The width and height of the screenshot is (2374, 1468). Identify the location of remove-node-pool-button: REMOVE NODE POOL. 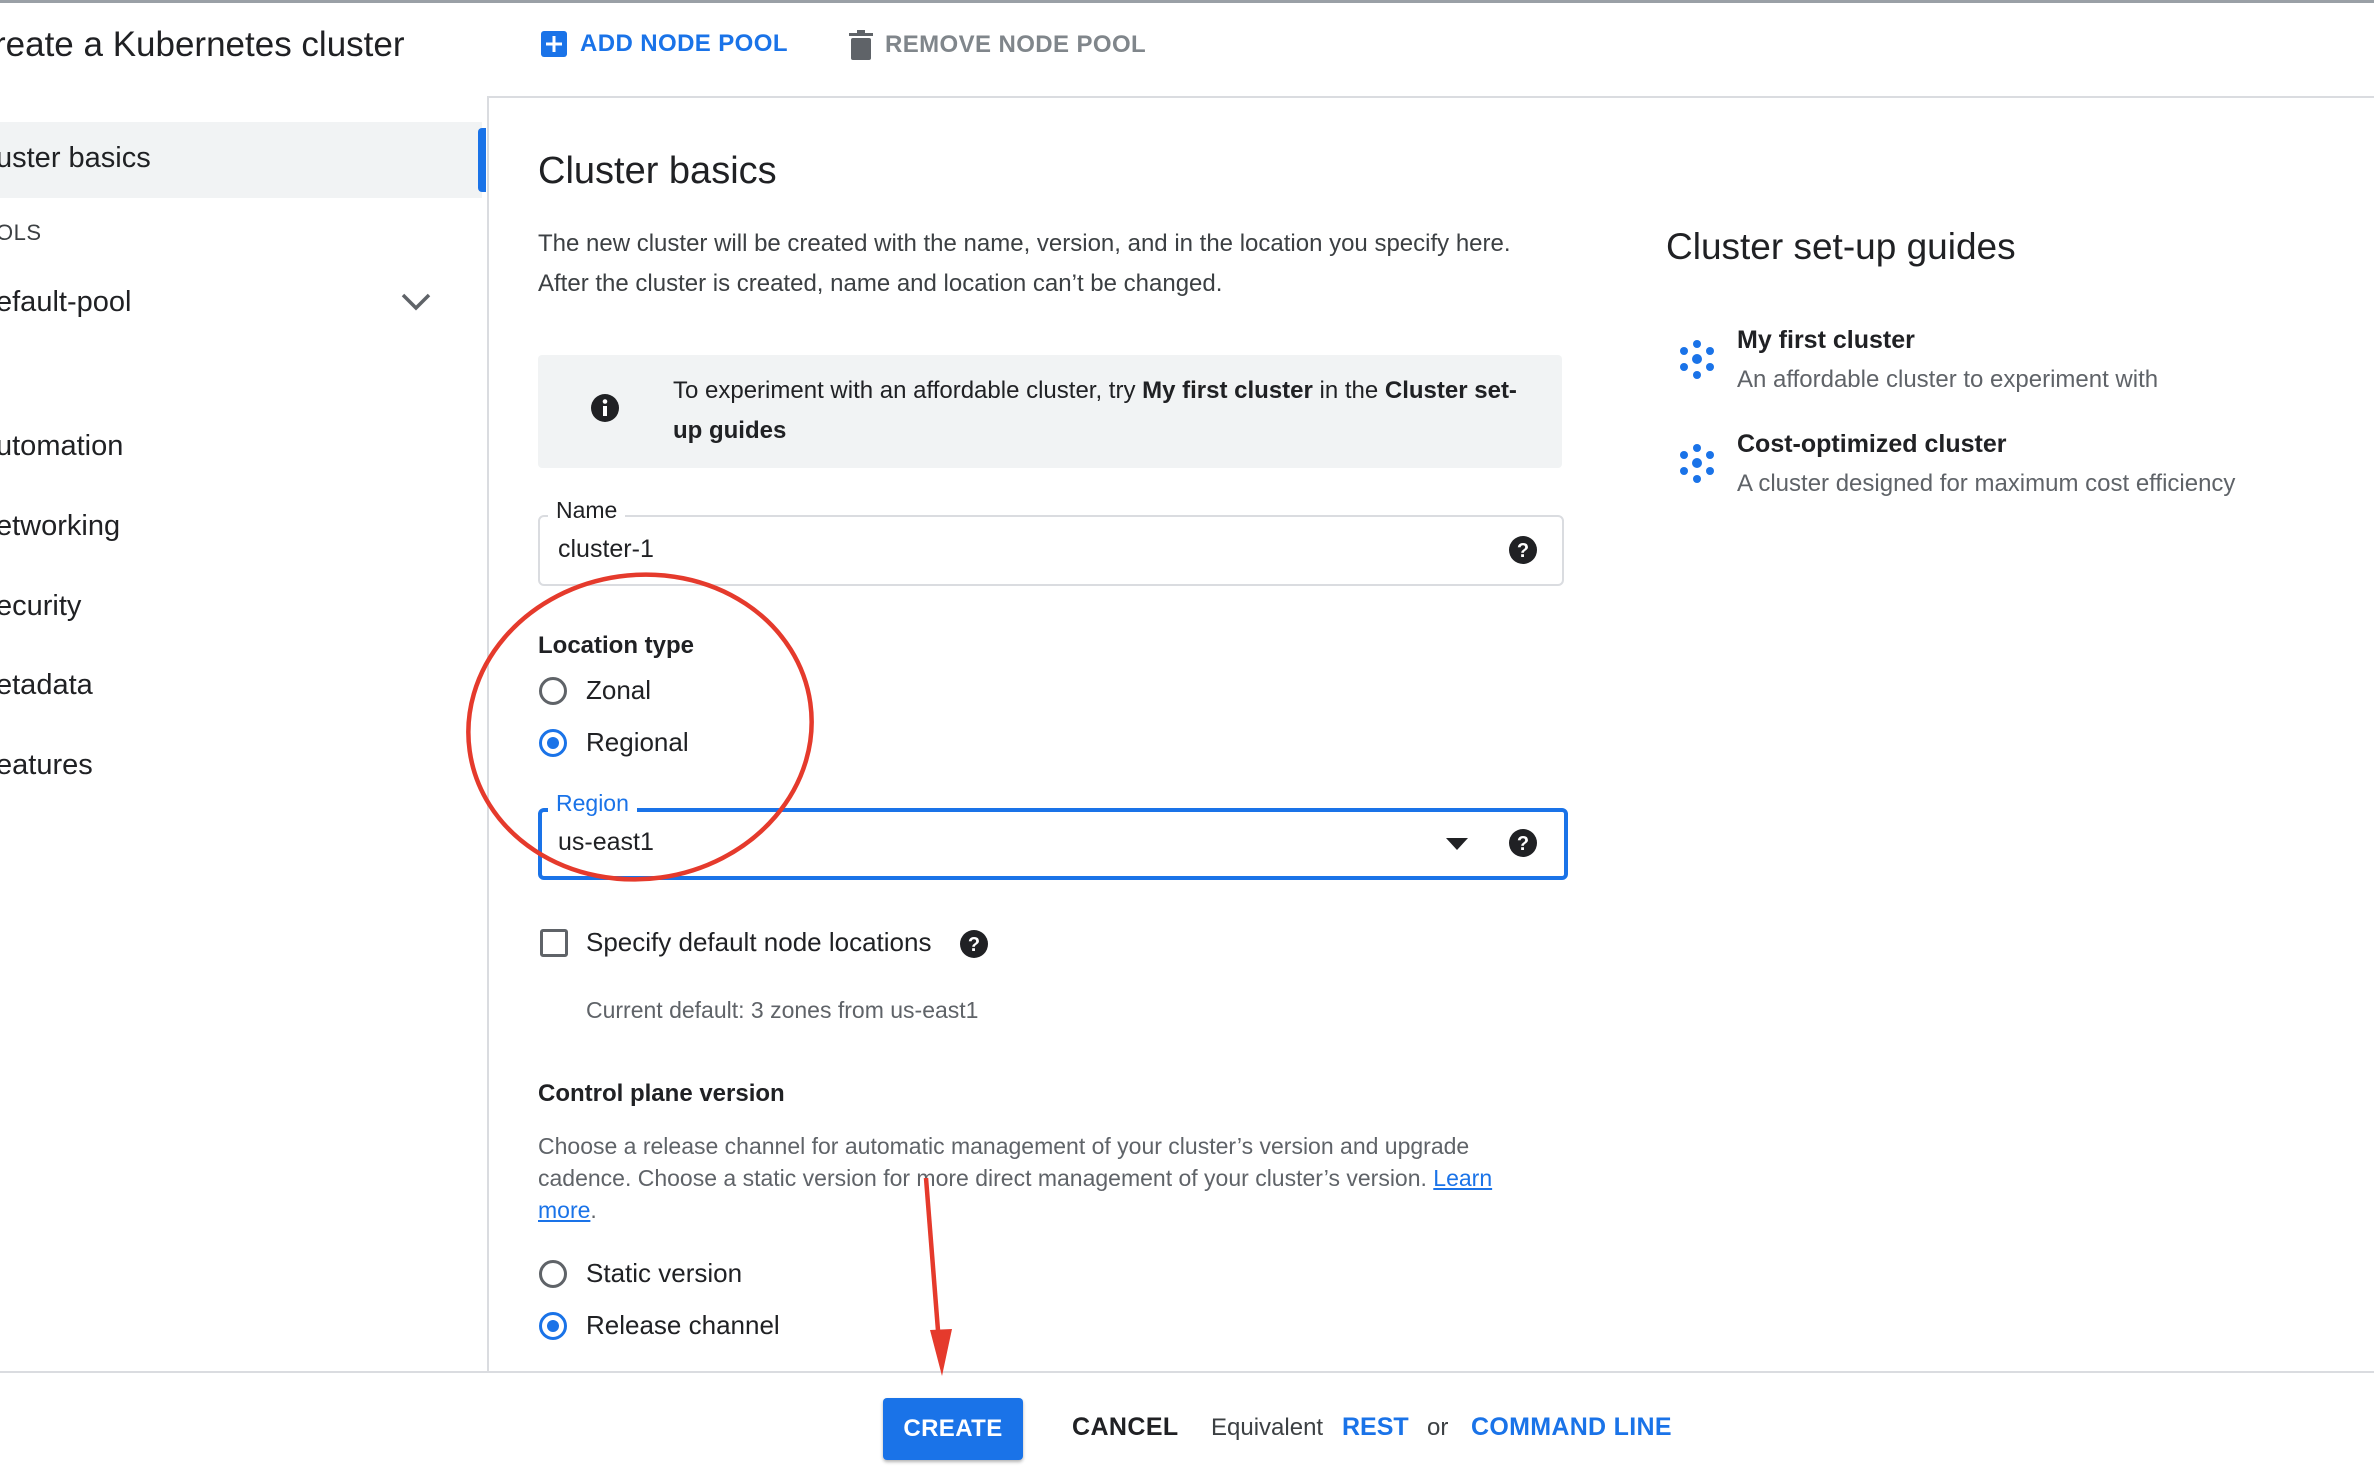
(997, 45).